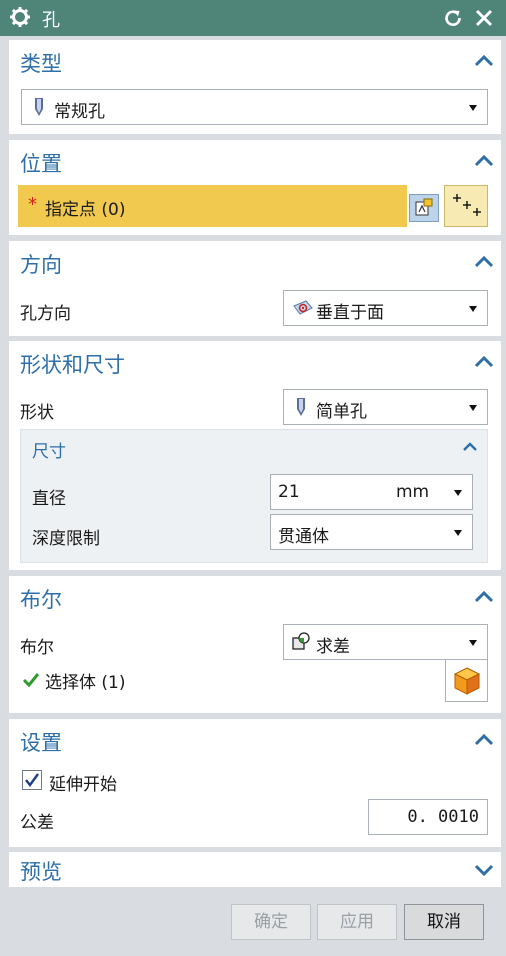 This screenshot has width=506, height=956. I want to click on diameter-unit: mm, so click(412, 492).